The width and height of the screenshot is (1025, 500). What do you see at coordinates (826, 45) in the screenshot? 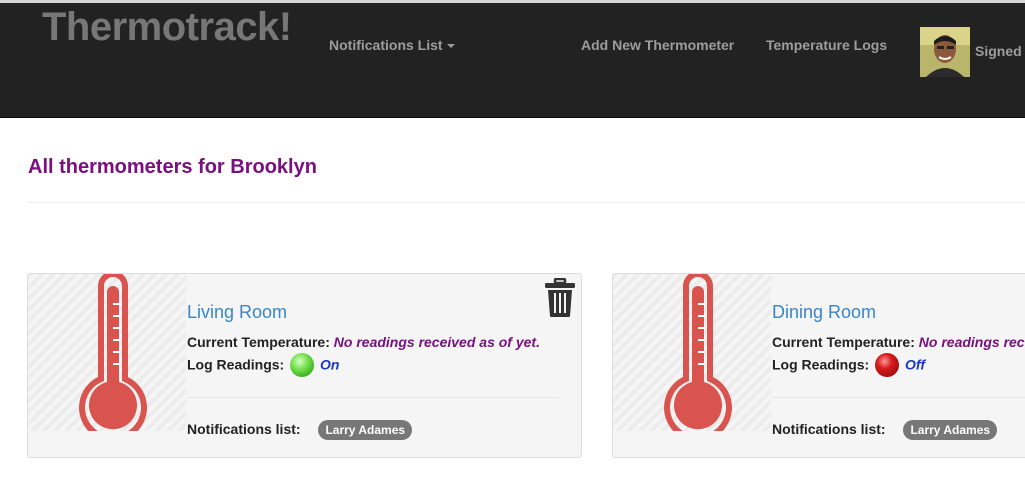
I see `temperature-logs-link: Temperature Logs` at bounding box center [826, 45].